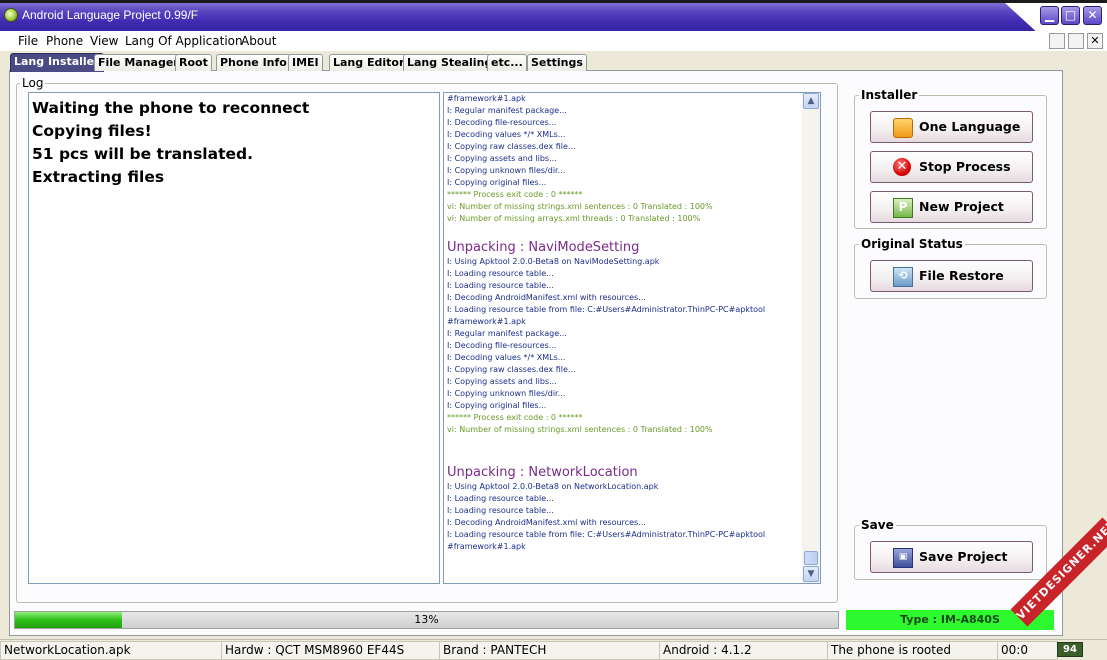 The height and width of the screenshot is (660, 1107). I want to click on menu-lang-of-application: Lang Of Application, so click(184, 41).